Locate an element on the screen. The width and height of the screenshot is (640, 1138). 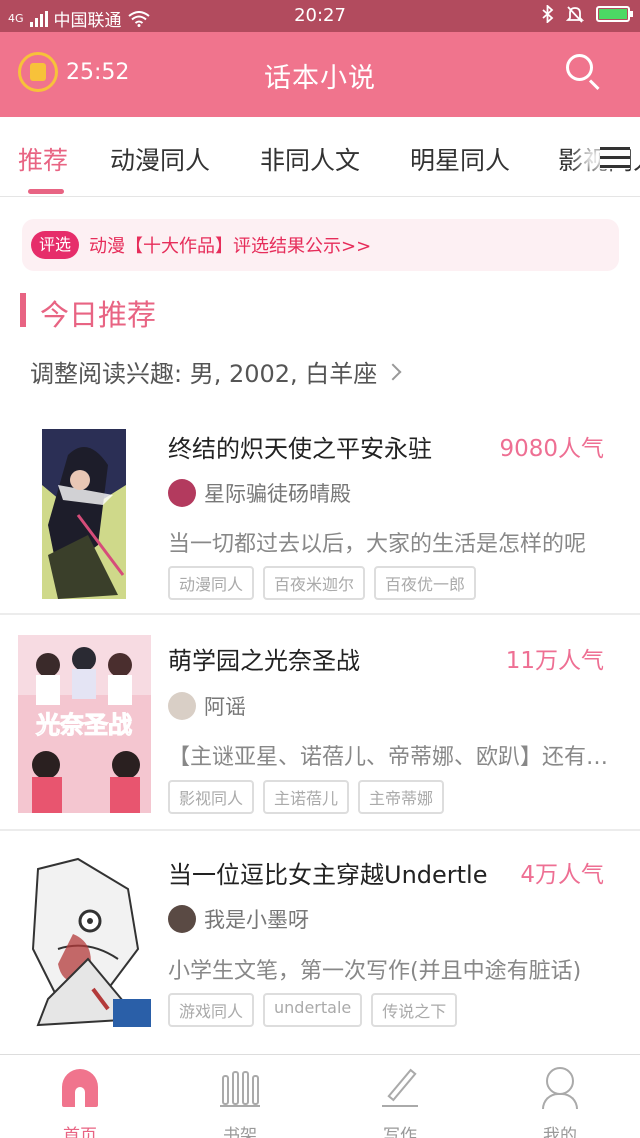
book-description: 当一切都过去以后，大家的生活是怎样的呢 is located at coordinates (377, 544).